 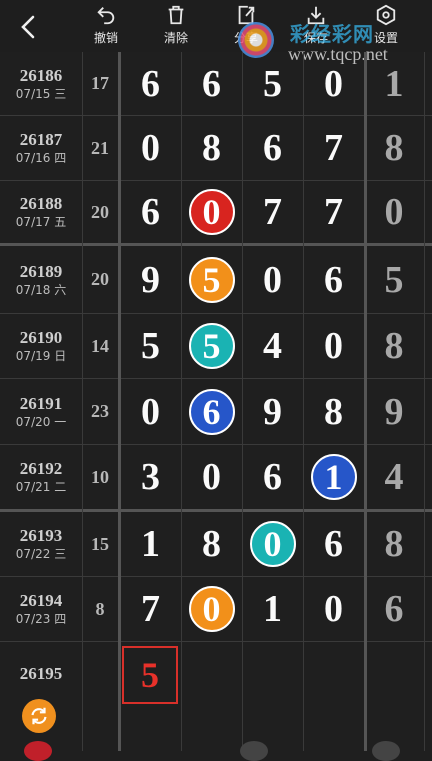 What do you see at coordinates (394, 411) in the screenshot?
I see `last-column-value: 9` at bounding box center [394, 411].